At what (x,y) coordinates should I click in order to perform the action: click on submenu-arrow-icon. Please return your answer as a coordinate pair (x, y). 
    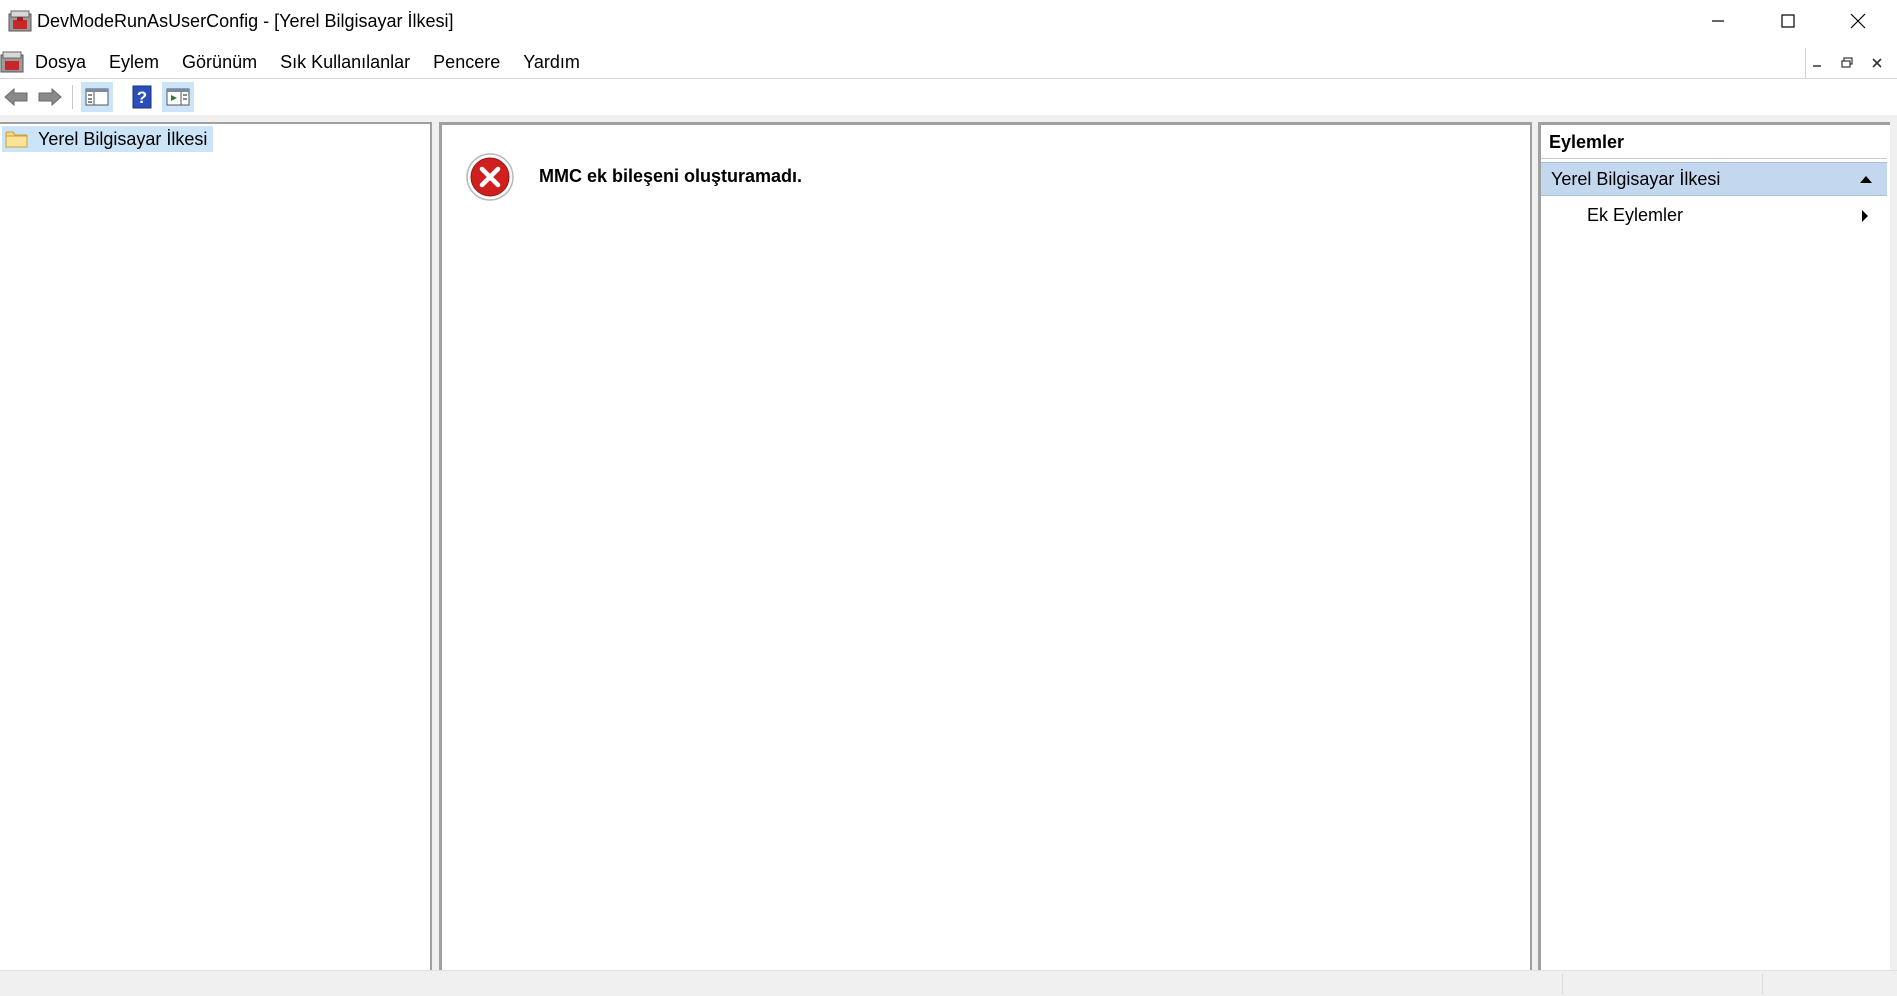
    Looking at the image, I should click on (1865, 216).